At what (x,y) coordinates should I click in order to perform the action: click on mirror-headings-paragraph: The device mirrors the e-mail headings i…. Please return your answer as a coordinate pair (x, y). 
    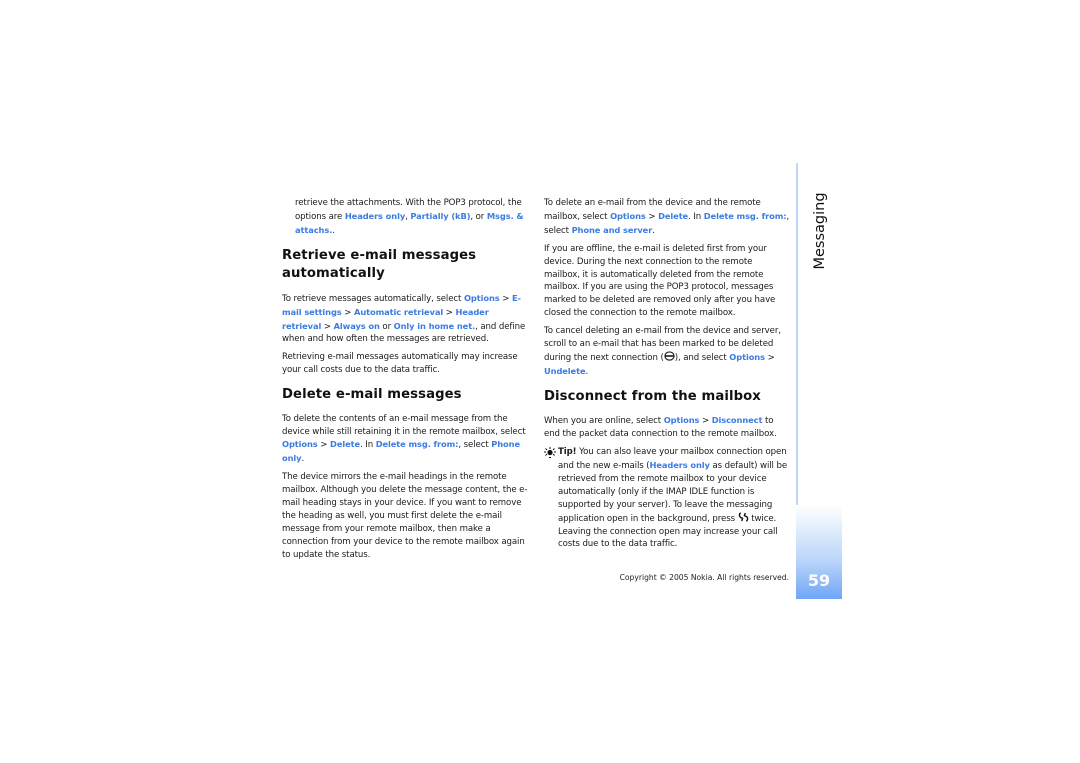
    Looking at the image, I should click on (405, 516).